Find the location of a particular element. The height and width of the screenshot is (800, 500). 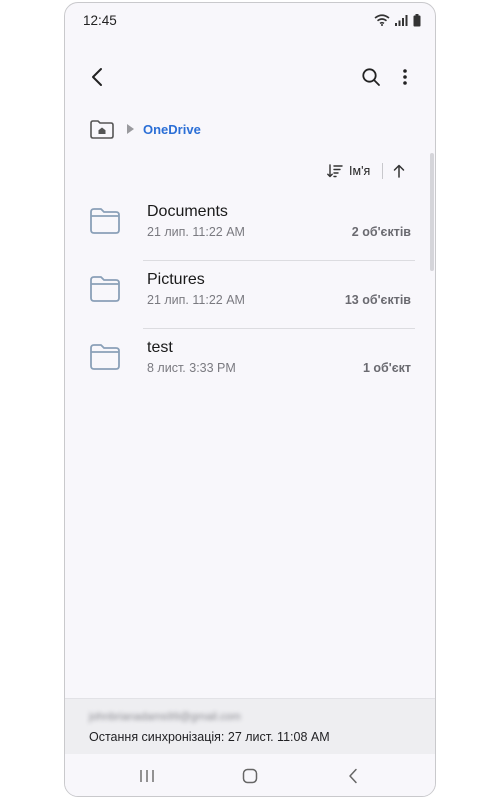

folder-name: Documents is located at coordinates (187, 211).